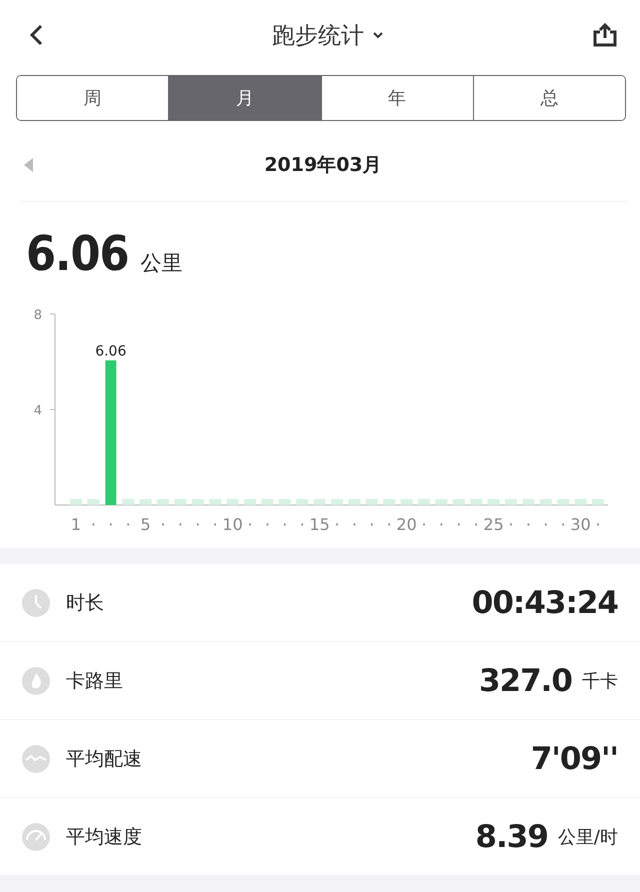 The width and height of the screenshot is (640, 892). What do you see at coordinates (574, 758) in the screenshot?
I see `stat-value: 7'09''` at bounding box center [574, 758].